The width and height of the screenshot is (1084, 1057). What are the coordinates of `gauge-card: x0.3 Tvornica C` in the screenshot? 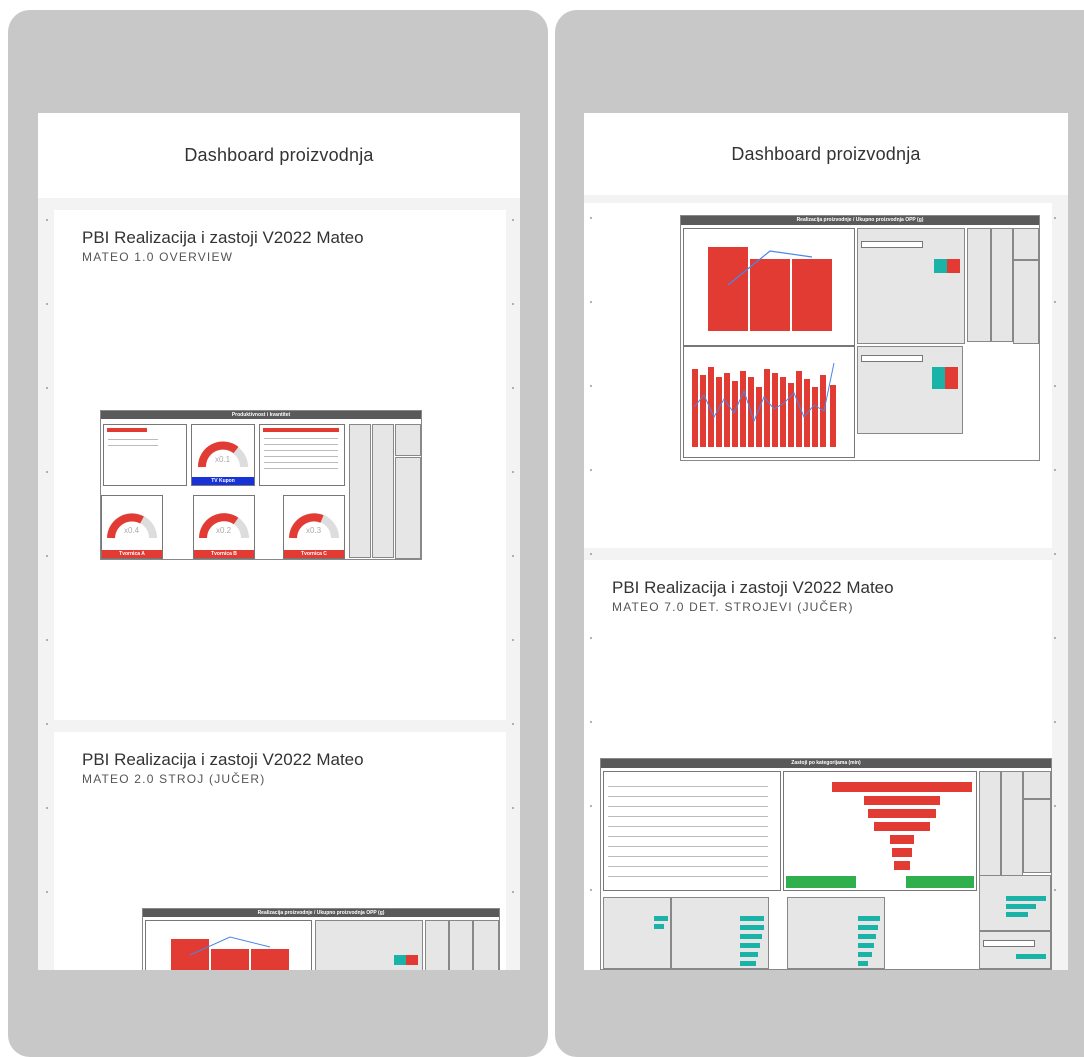 It's located at (314, 527).